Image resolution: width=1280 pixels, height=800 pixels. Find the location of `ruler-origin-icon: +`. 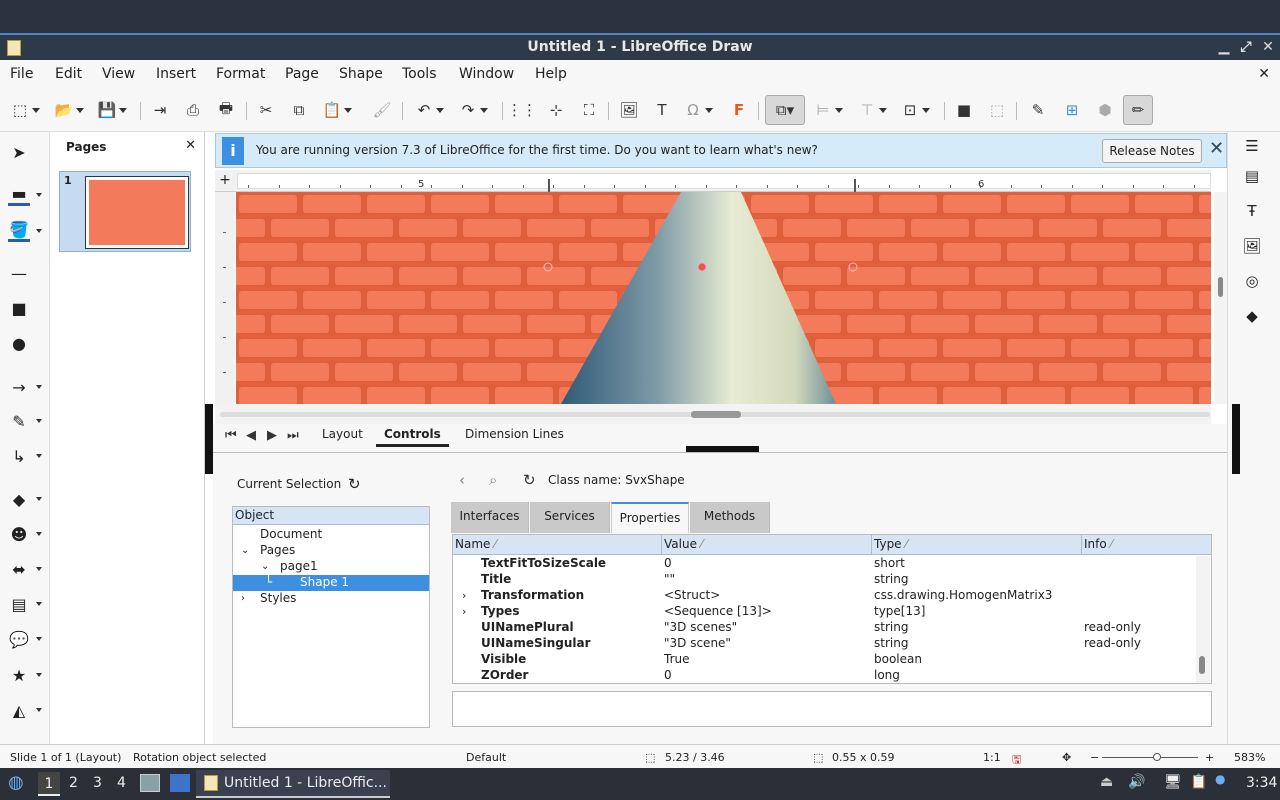

ruler-origin-icon: + is located at coordinates (225, 181).